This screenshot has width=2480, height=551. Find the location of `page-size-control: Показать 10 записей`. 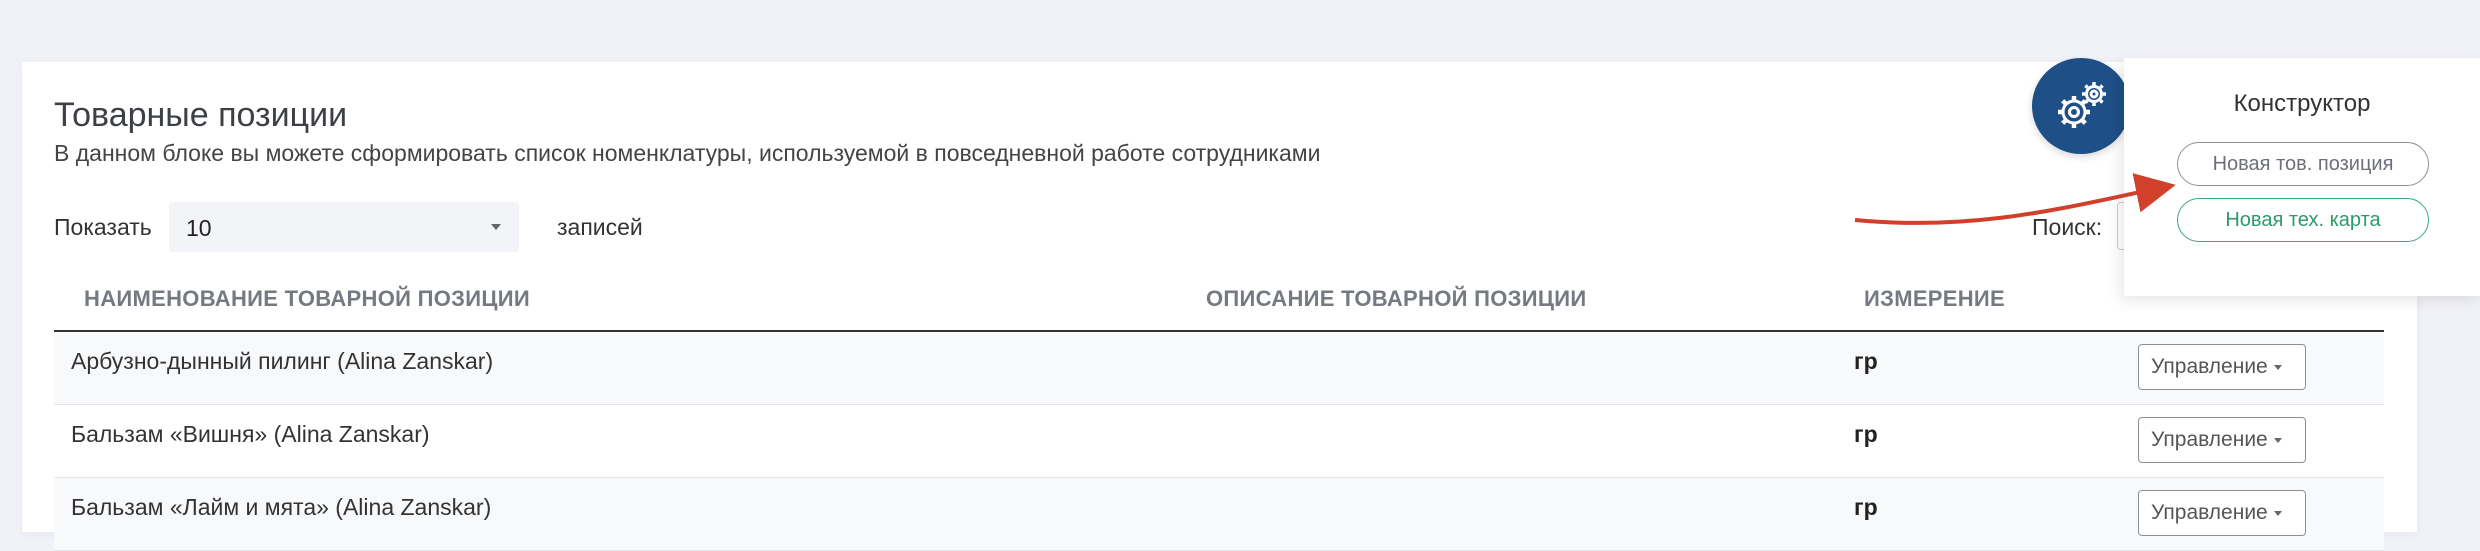

page-size-control: Показать 10 записей is located at coordinates (354, 227).